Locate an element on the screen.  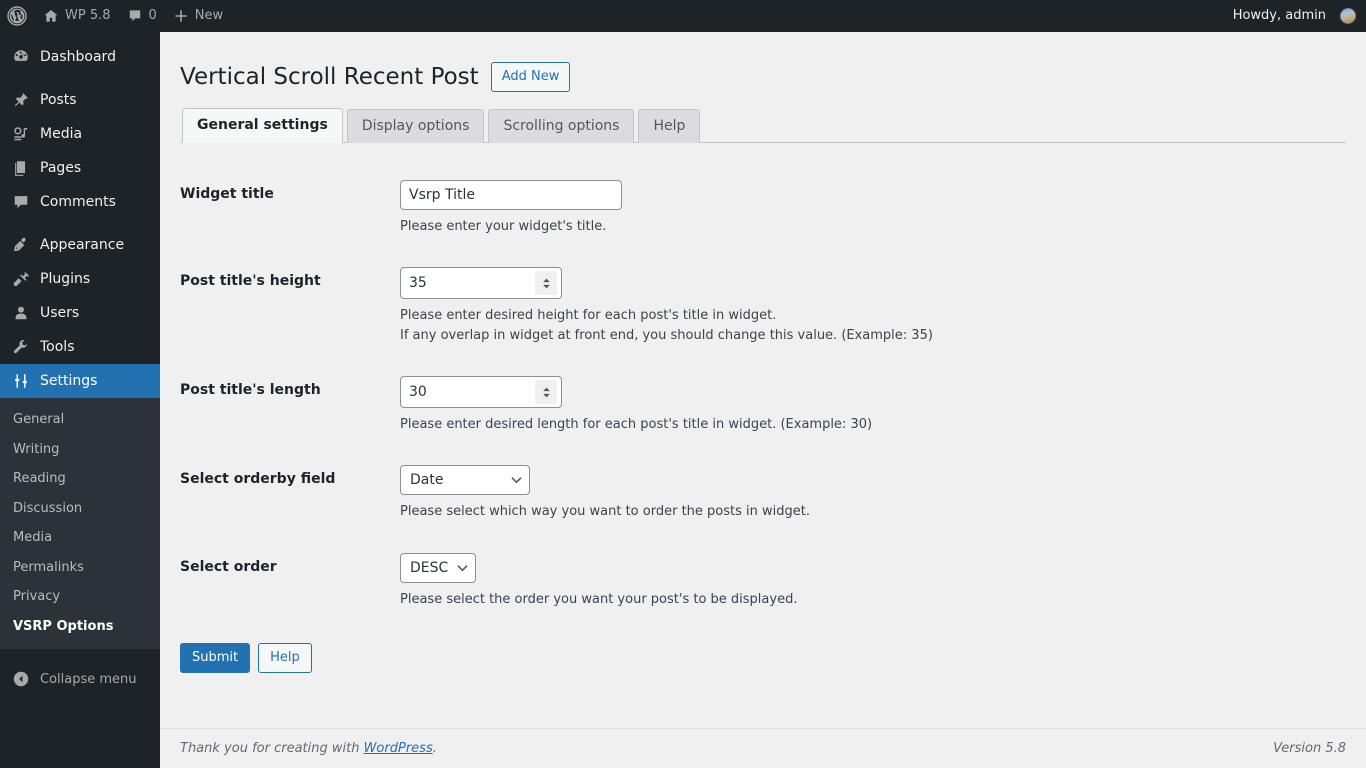
sidebar-item-dashboard: Dashboard is located at coordinates (80, 57).